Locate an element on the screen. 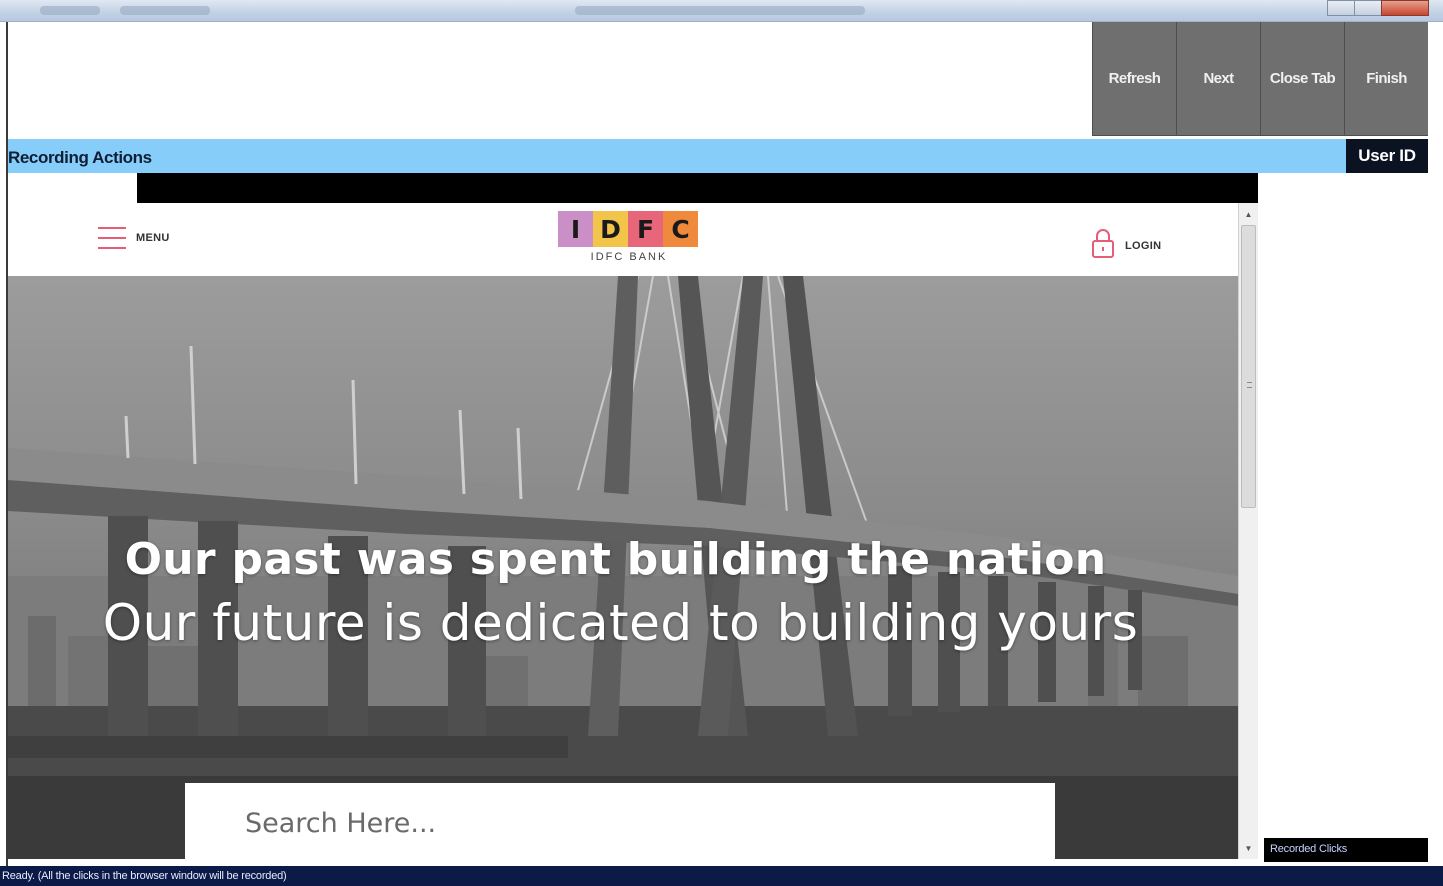 The image size is (1443, 886). minimize-button is located at coordinates (1341, 8).